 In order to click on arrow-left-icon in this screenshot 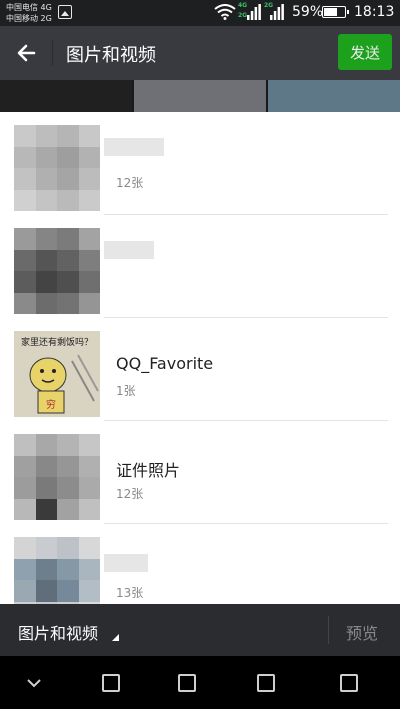, I will do `click(27, 53)`.